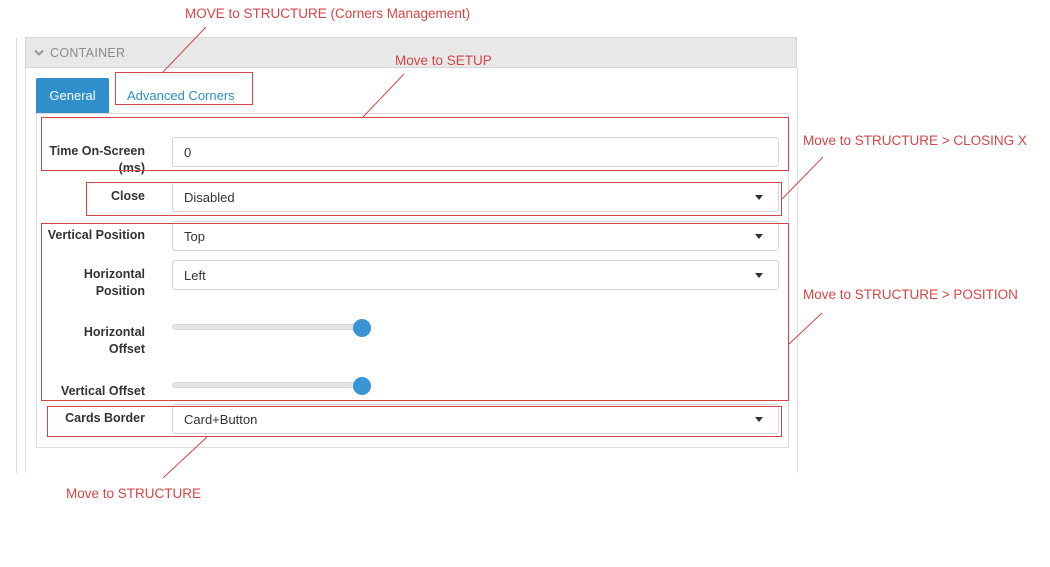  I want to click on leader-line-structure, so click(185, 457).